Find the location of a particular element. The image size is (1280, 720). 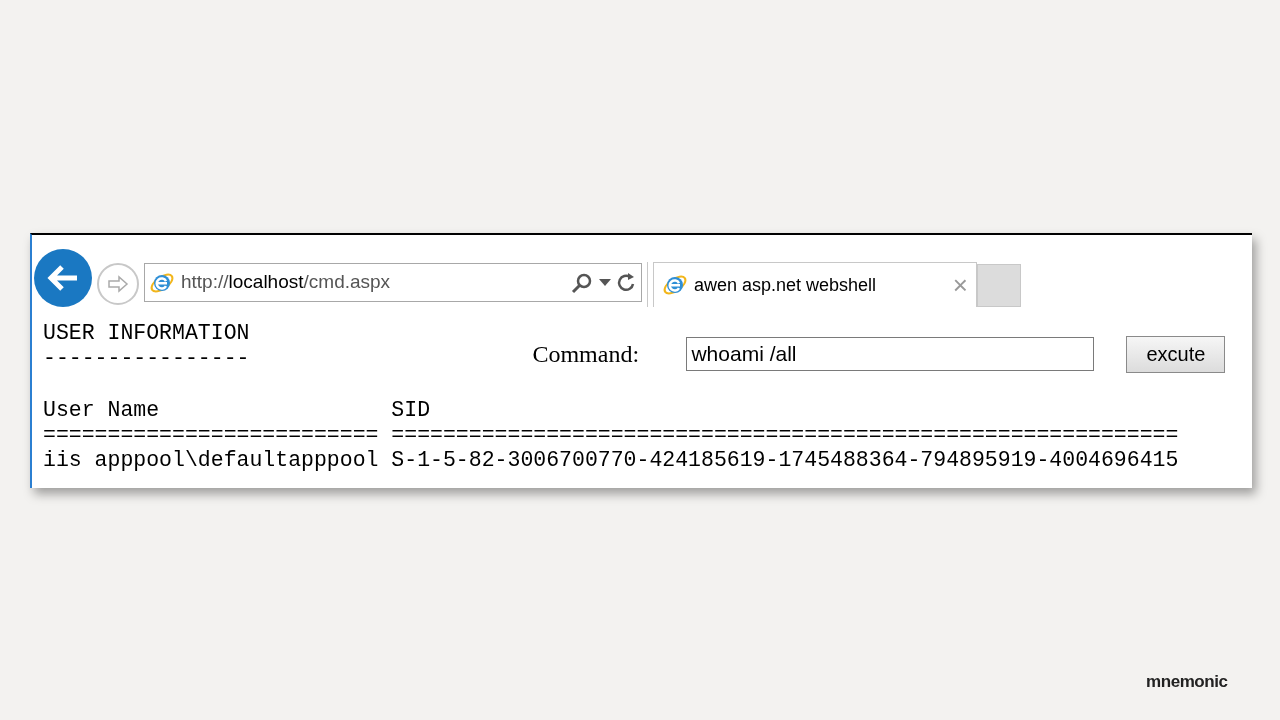

output-line: ========================== ============================================================= is located at coordinates (611, 435).